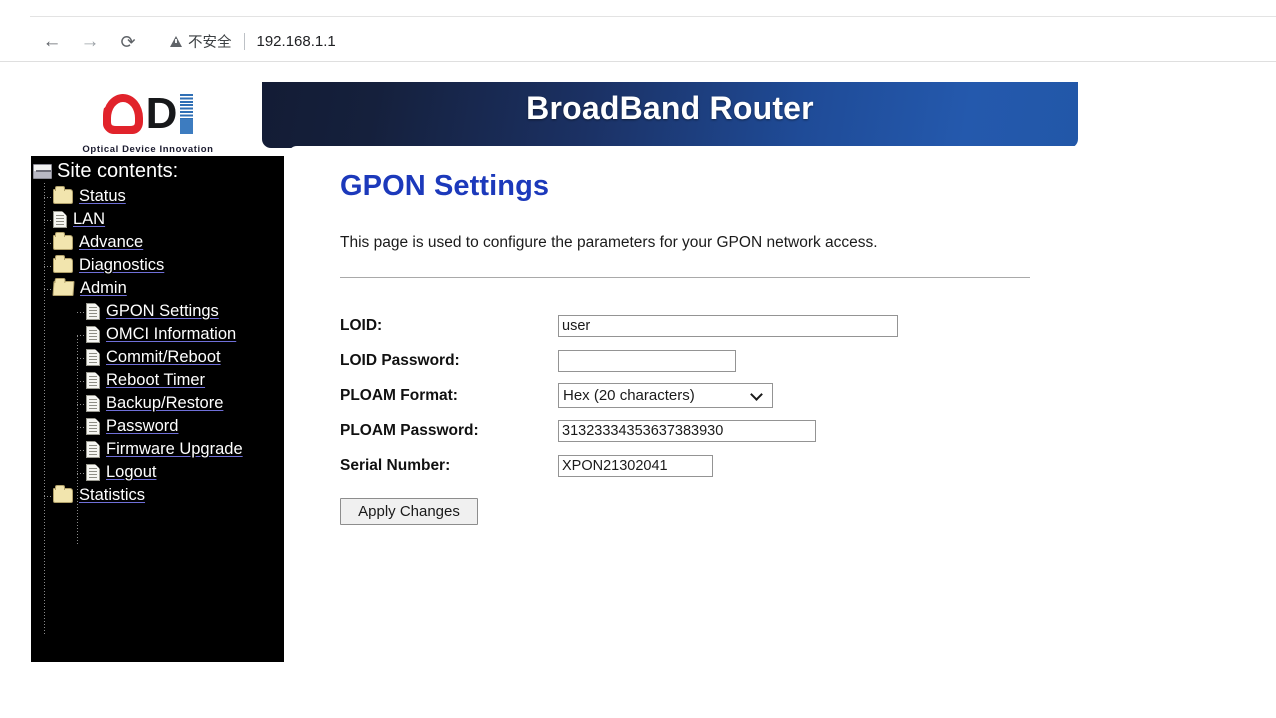 The width and height of the screenshot is (1276, 718). What do you see at coordinates (161, 113) in the screenshot?
I see `logo-letter-d: D` at bounding box center [161, 113].